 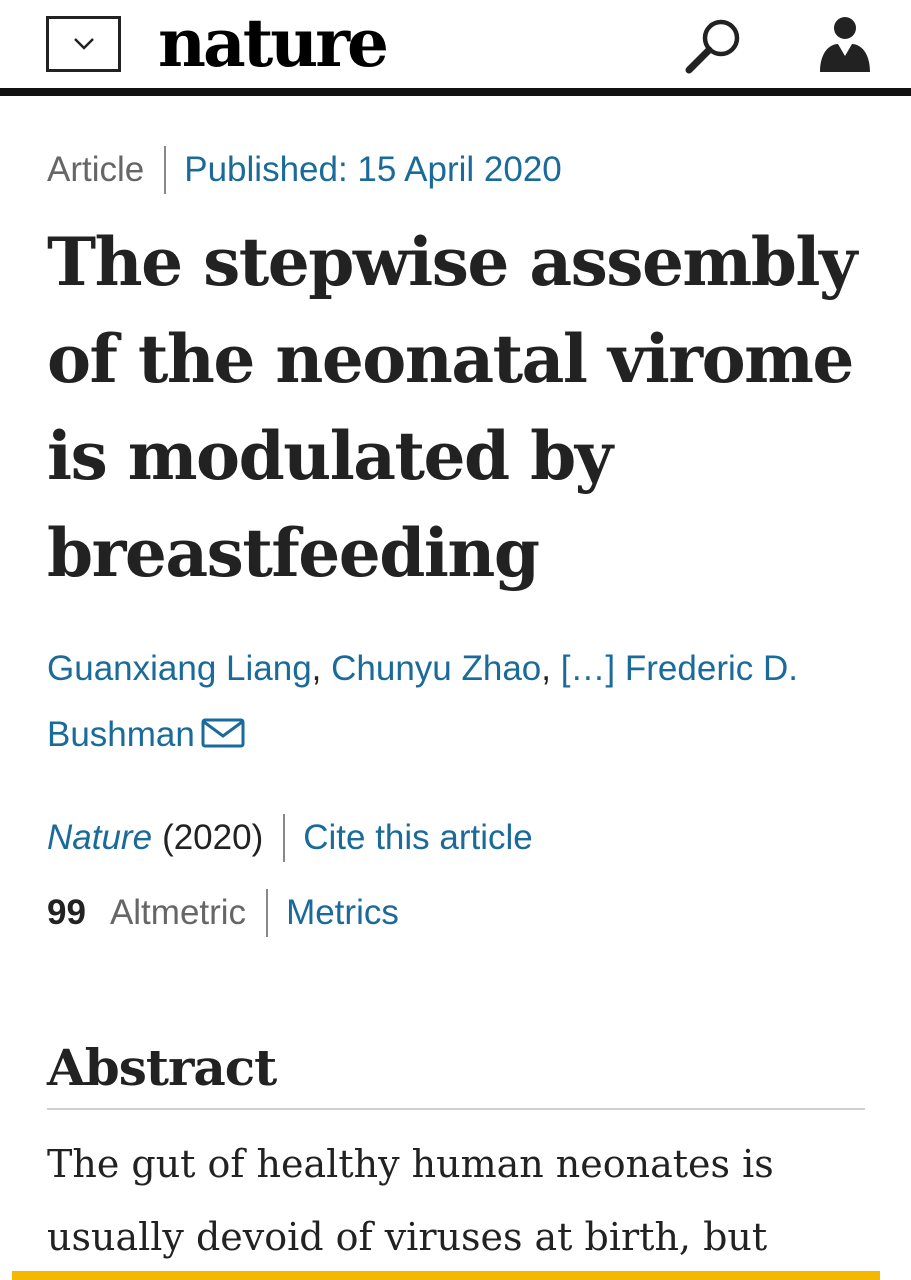 What do you see at coordinates (455, 48) in the screenshot?
I see `site-header: nature` at bounding box center [455, 48].